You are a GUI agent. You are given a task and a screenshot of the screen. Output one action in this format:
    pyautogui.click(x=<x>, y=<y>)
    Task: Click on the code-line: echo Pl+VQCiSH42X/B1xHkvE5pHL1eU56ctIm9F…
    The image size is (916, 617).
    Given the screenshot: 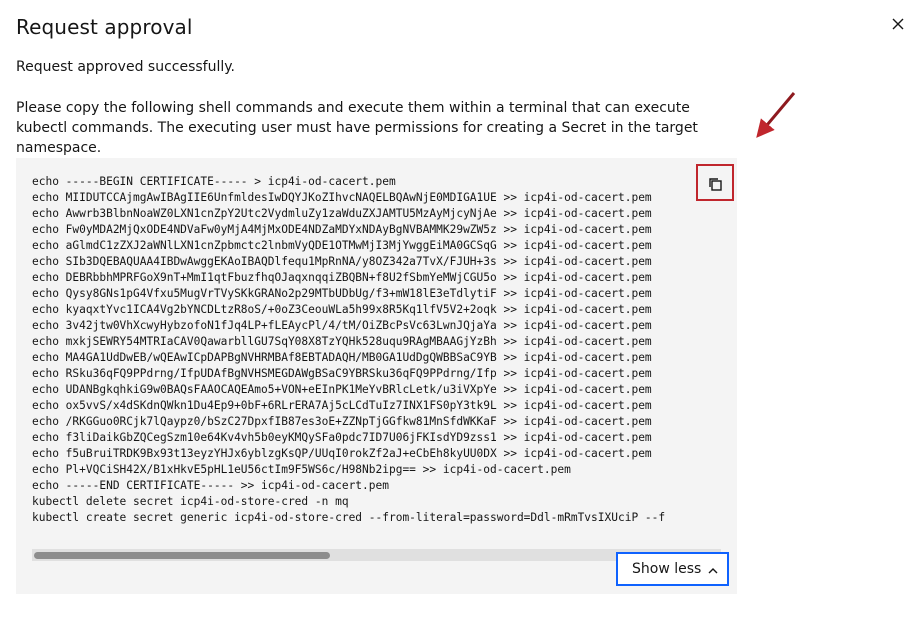 What is the action you would take?
    pyautogui.click(x=301, y=469)
    